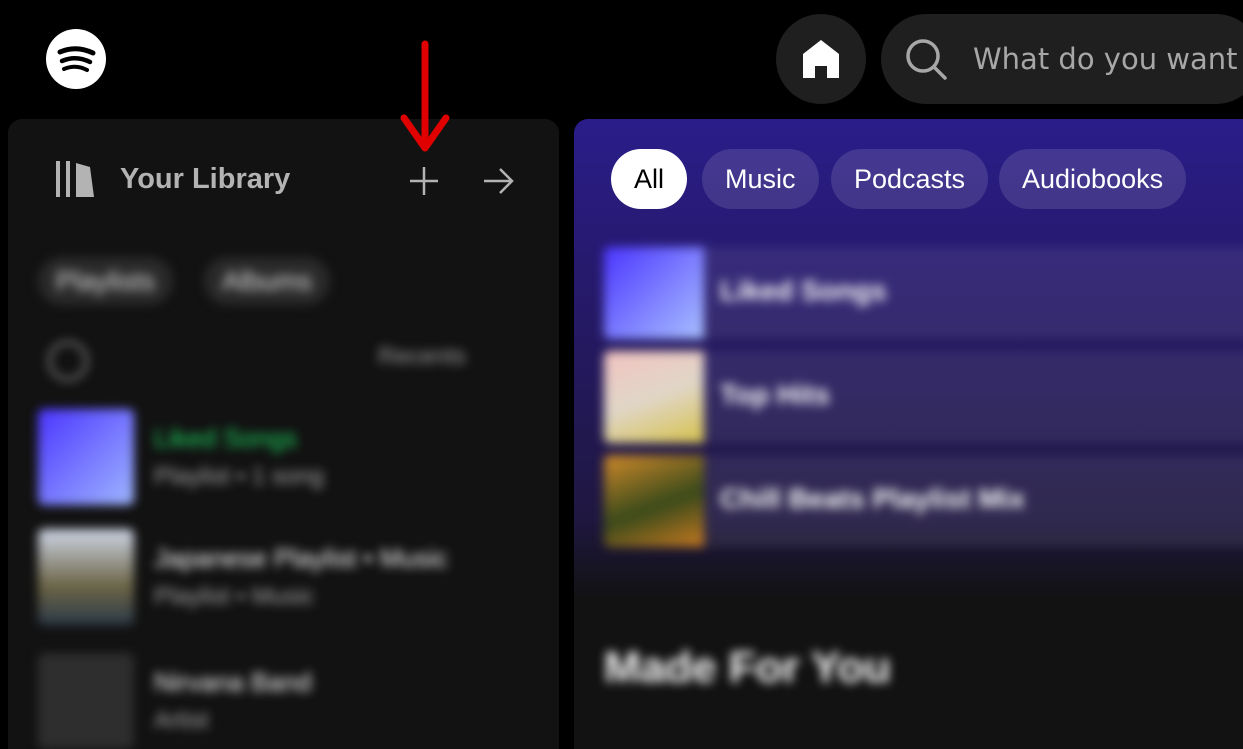 The height and width of the screenshot is (749, 1243). I want to click on expand-library-button, so click(498, 181).